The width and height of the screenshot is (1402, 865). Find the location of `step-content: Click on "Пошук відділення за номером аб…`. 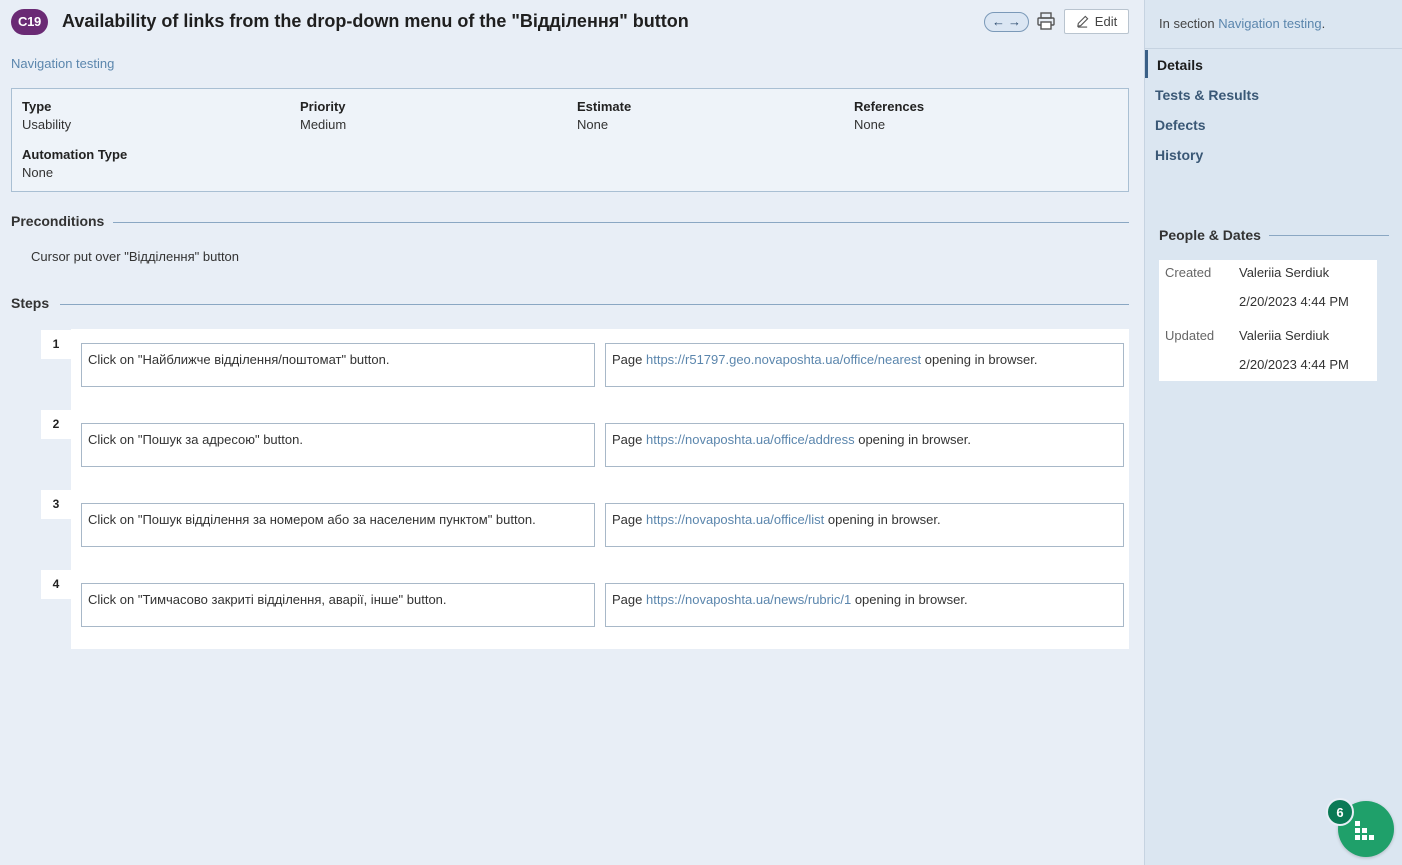

step-content: Click on "Пошук відділення за номером аб… is located at coordinates (338, 525).